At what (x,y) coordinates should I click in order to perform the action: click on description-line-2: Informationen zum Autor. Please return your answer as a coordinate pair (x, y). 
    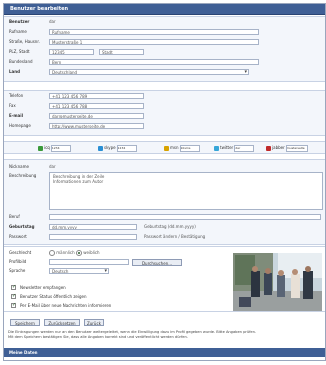
    Looking at the image, I should click on (78, 181).